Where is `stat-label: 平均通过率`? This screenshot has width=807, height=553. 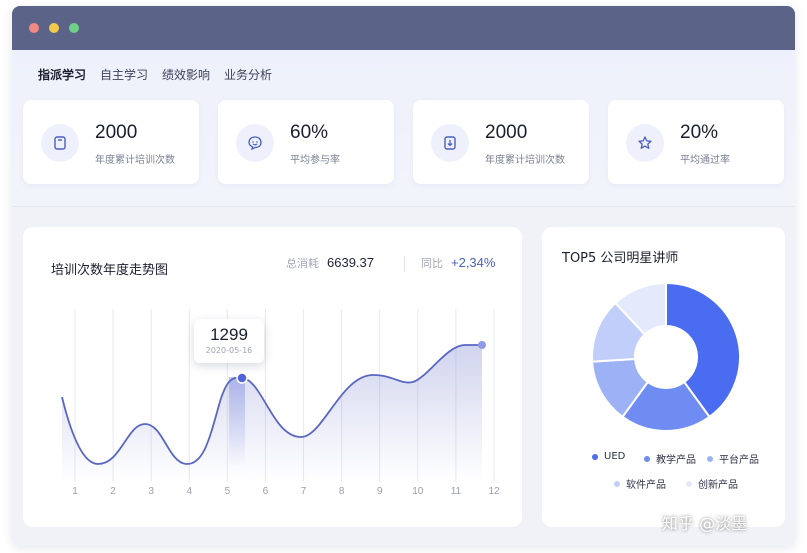 stat-label: 平均通过率 is located at coordinates (705, 160).